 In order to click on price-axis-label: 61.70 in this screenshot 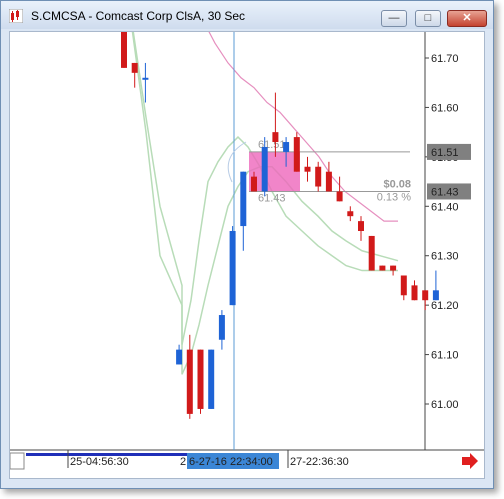, I will do `click(445, 59)`.